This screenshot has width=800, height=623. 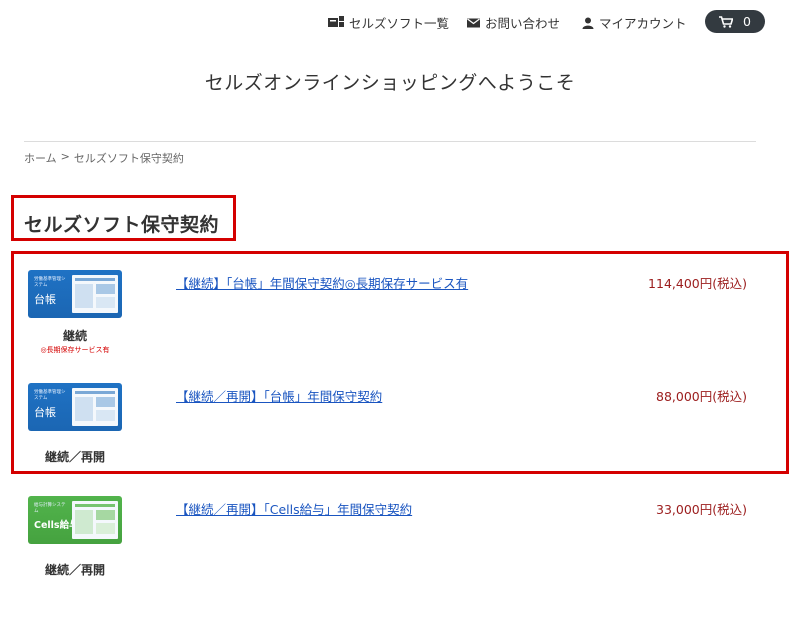 What do you see at coordinates (50, 508) in the screenshot?
I see `thumbnail-subtitle: 給与計算システム` at bounding box center [50, 508].